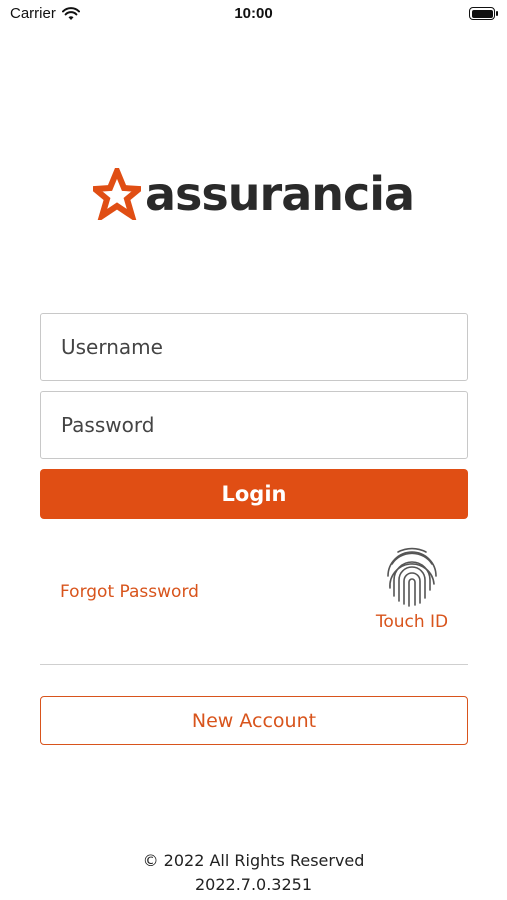 This screenshot has width=507, height=900. I want to click on version-text: 2022.7.0.3251, so click(253, 884).